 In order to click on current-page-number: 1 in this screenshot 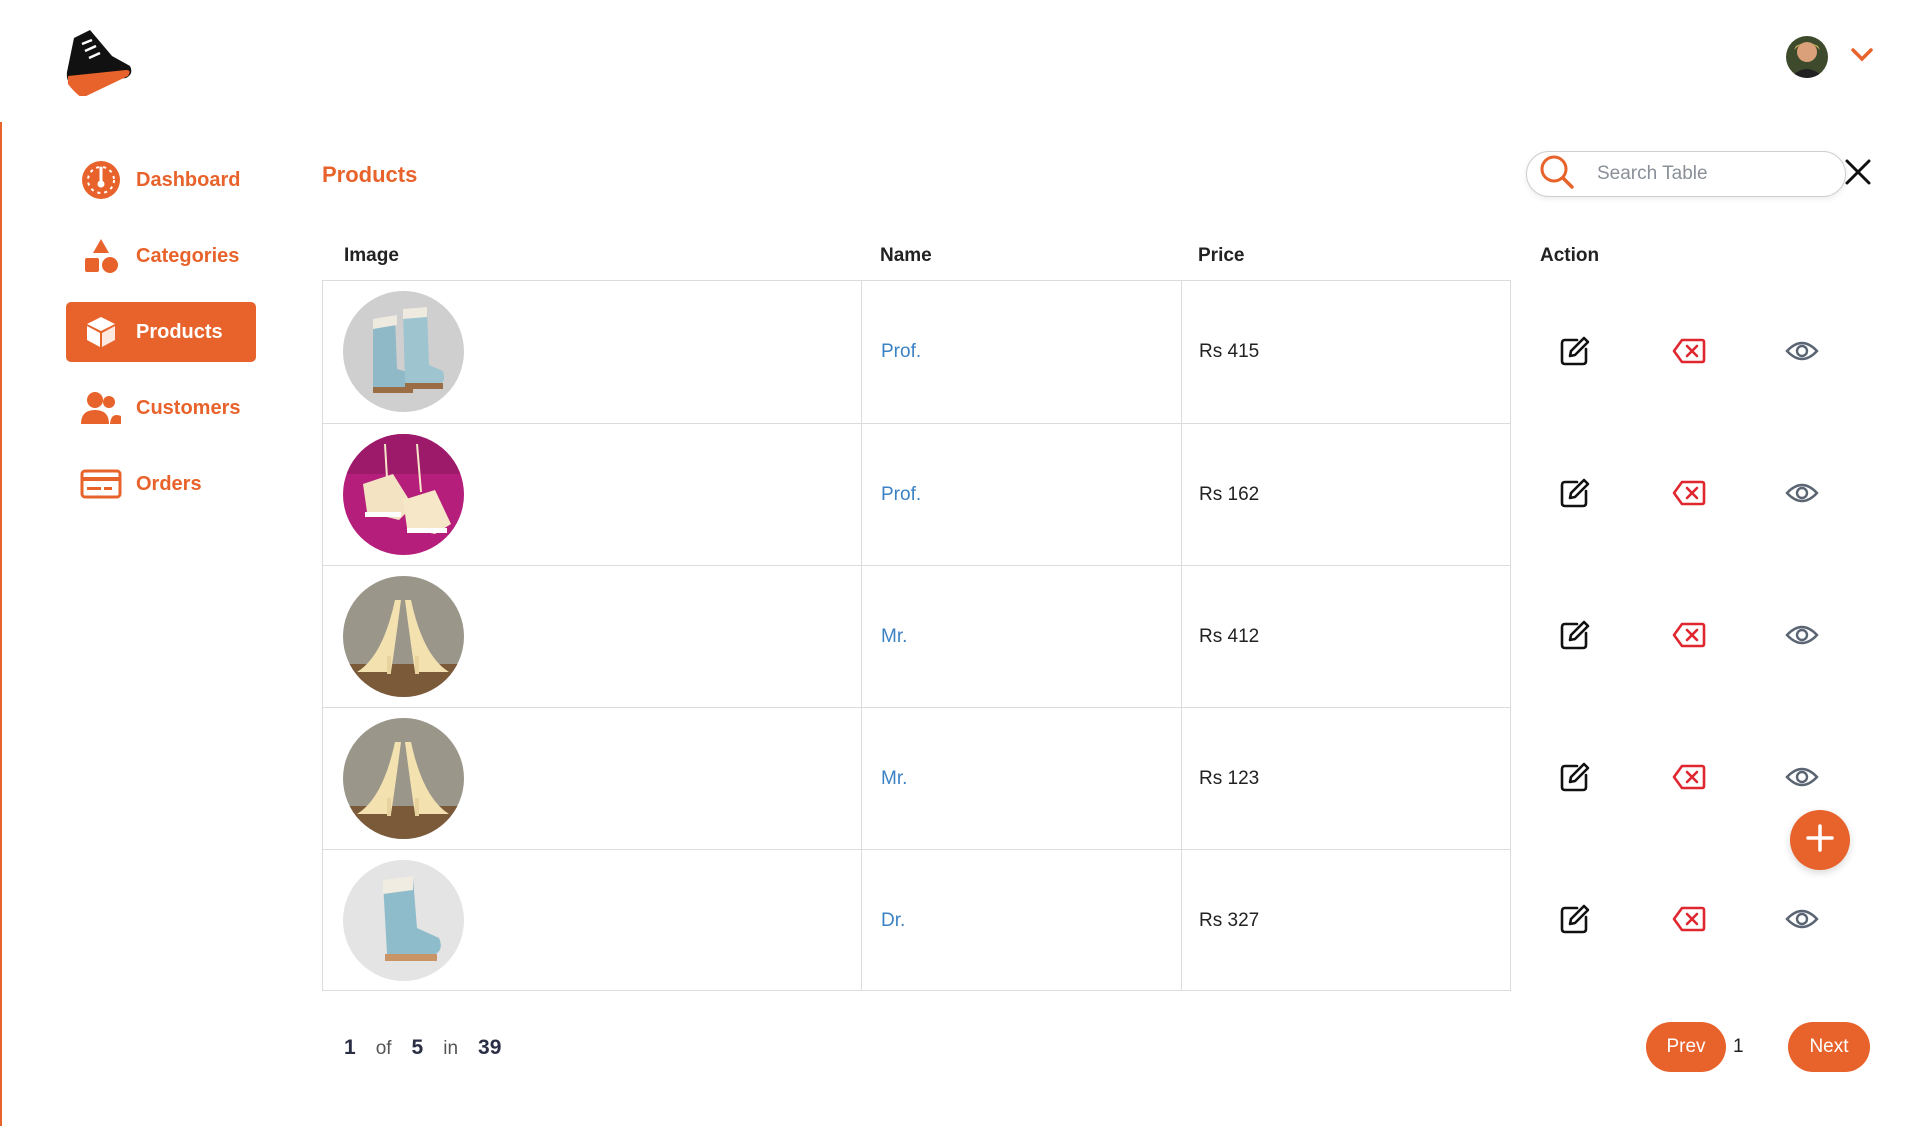, I will do `click(350, 1047)`.